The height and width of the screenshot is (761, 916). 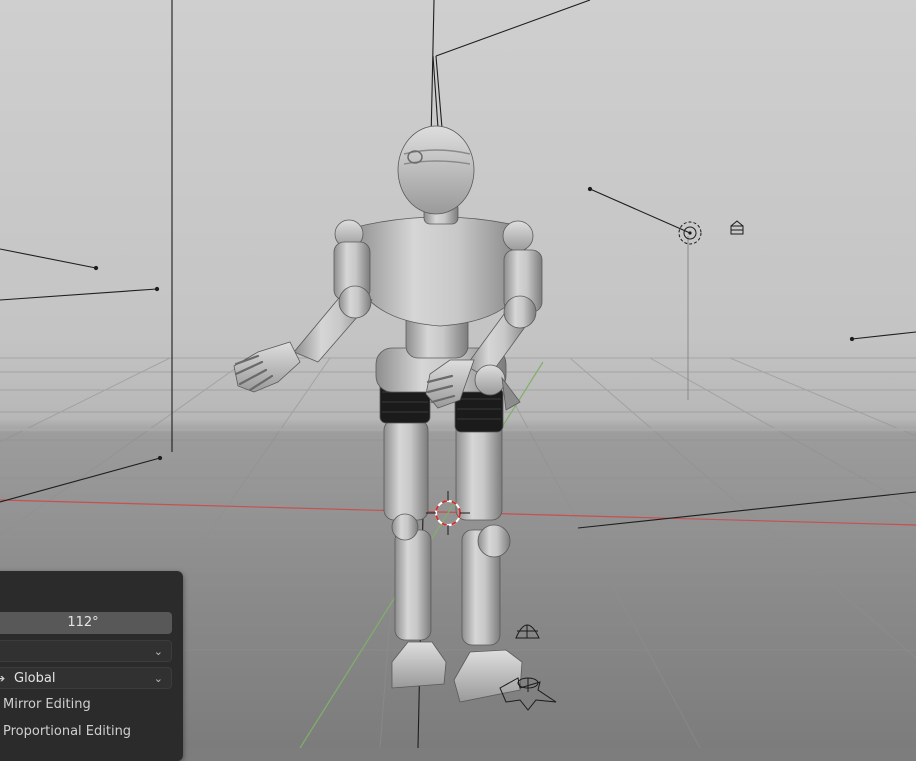 What do you see at coordinates (527, 631) in the screenshot?
I see `empty-icon` at bounding box center [527, 631].